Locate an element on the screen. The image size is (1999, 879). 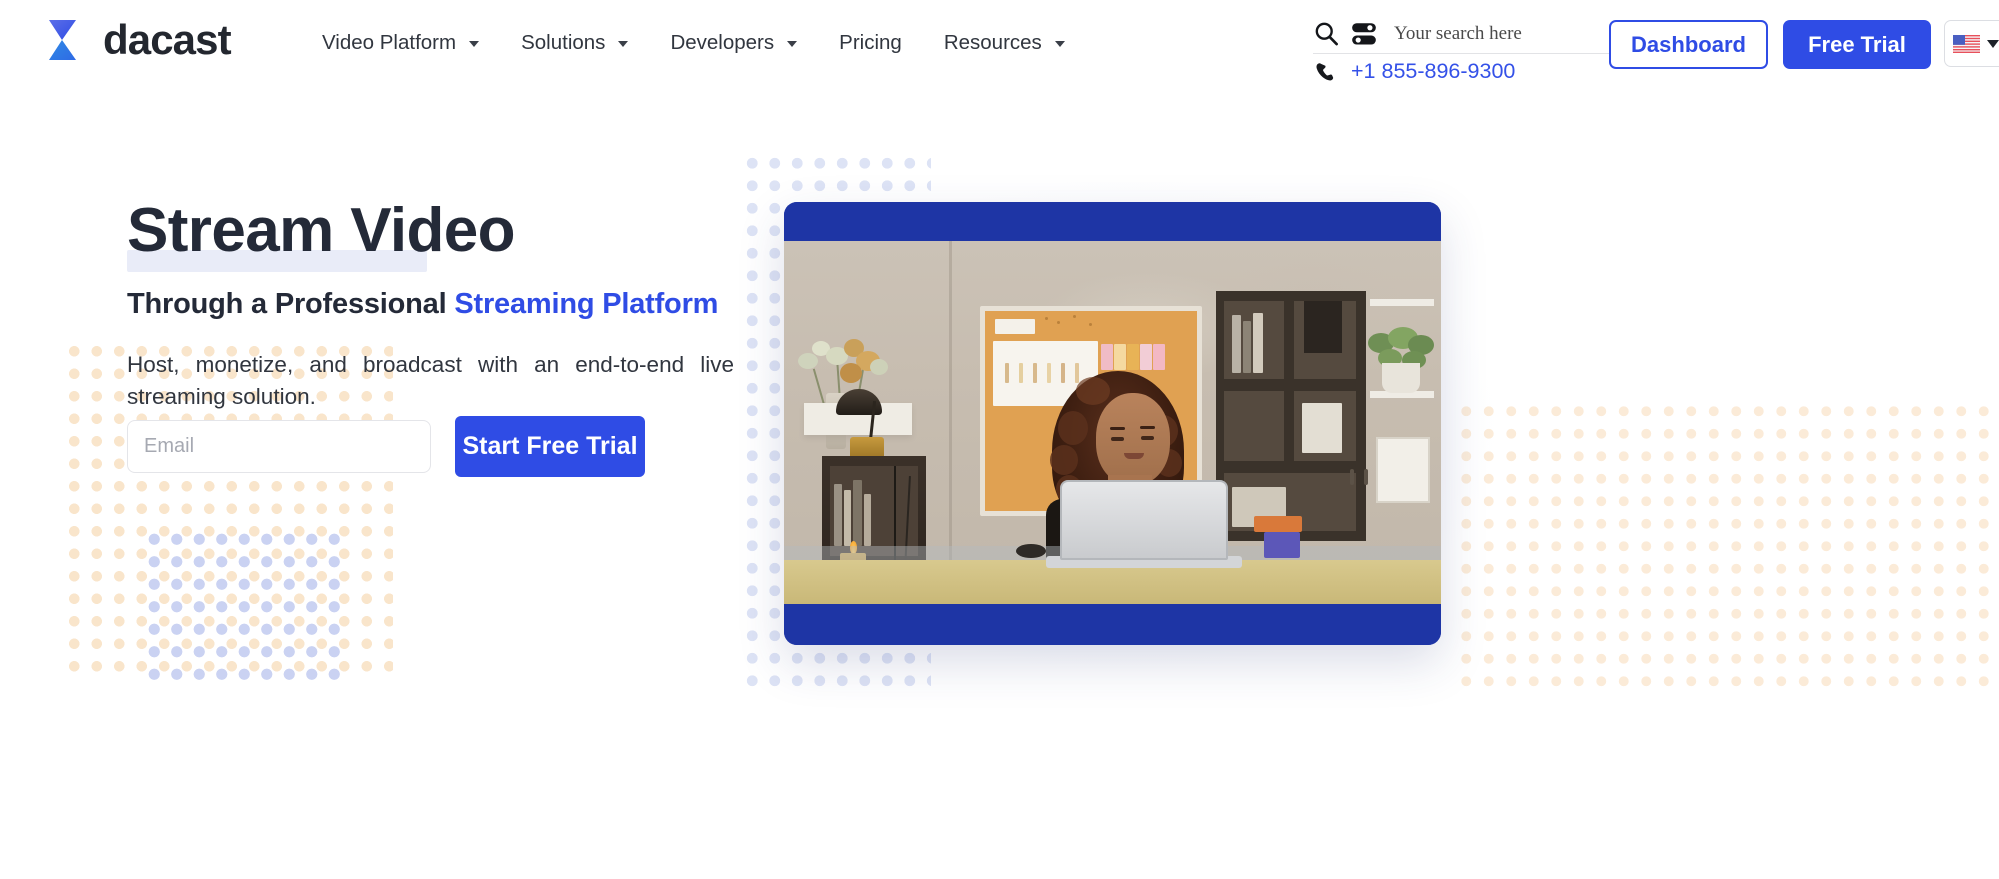
email-input is located at coordinates (279, 446).